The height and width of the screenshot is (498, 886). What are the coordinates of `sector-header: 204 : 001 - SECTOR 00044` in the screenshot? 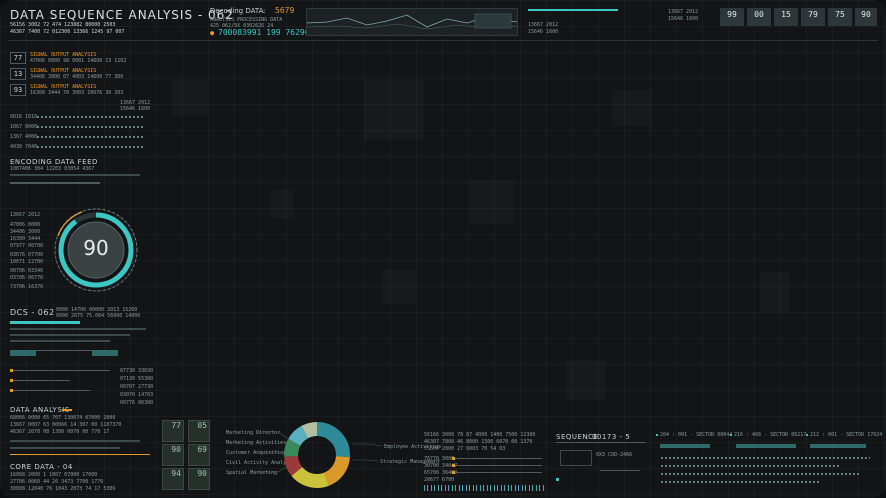 It's located at (696, 435).